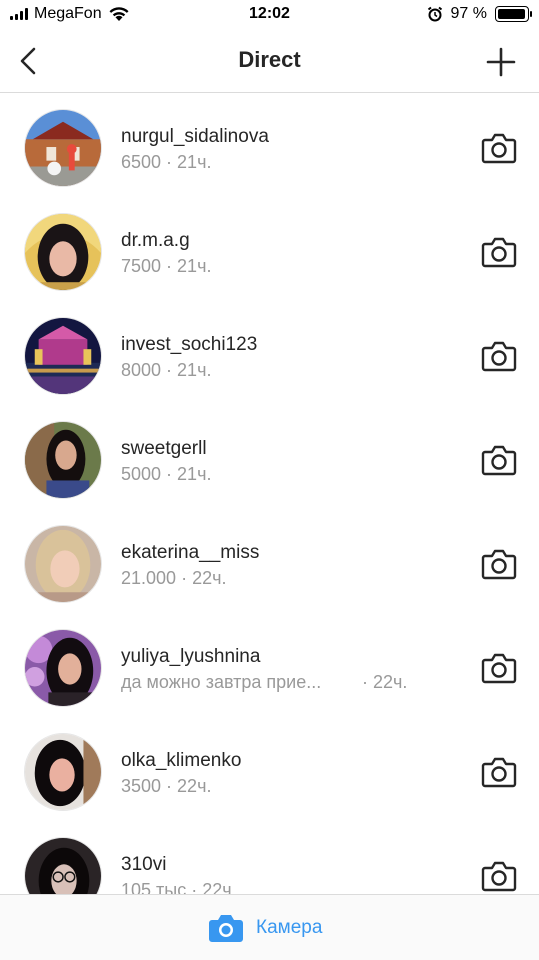 The width and height of the screenshot is (539, 960). I want to click on page-title: Direct, so click(269, 59).